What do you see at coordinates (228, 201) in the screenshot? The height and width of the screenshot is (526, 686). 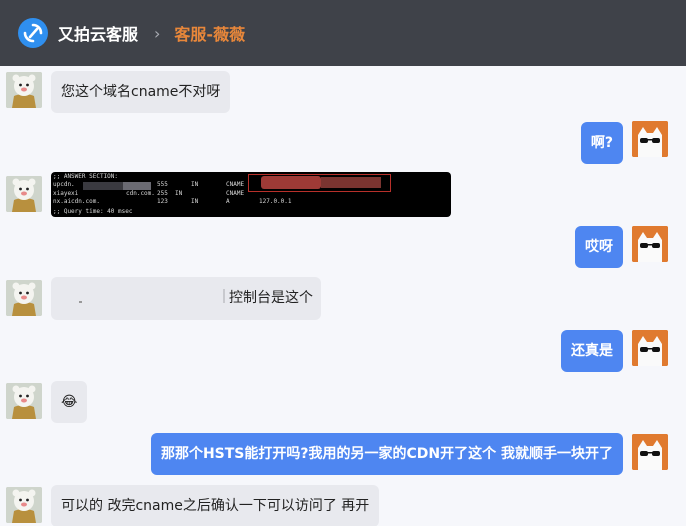 I see `terminal-type: A` at bounding box center [228, 201].